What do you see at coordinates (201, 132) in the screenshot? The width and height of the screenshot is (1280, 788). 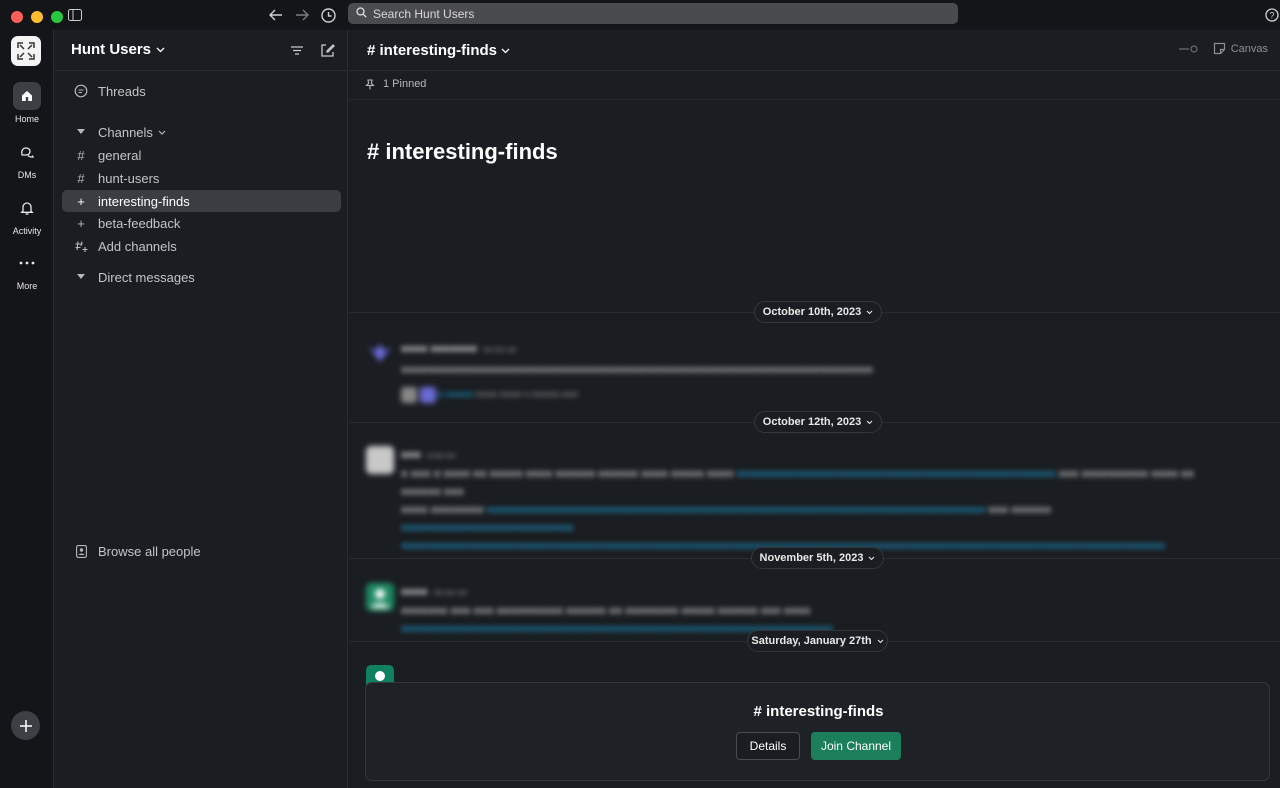 I see `channels-section-header: Channels` at bounding box center [201, 132].